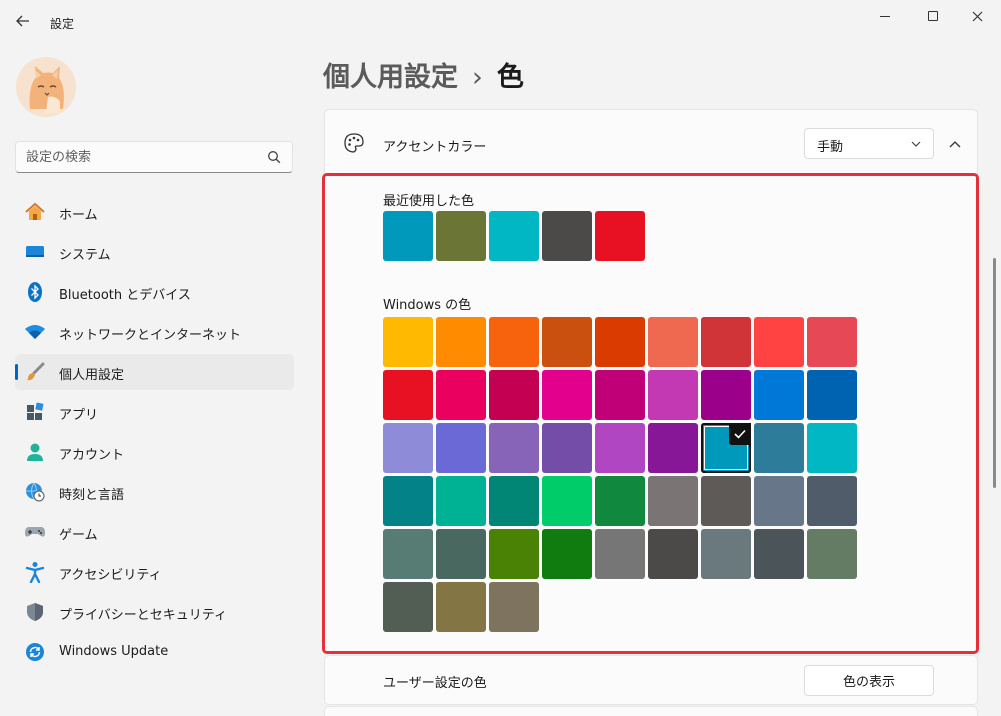  What do you see at coordinates (885, 16) in the screenshot?
I see `minimize-button` at bounding box center [885, 16].